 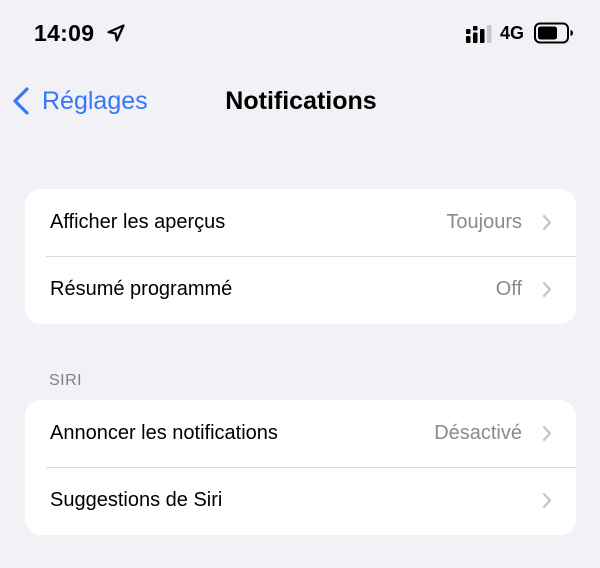 What do you see at coordinates (300, 500) in the screenshot?
I see `row-suggestions-siri: Suggestions de Siri` at bounding box center [300, 500].